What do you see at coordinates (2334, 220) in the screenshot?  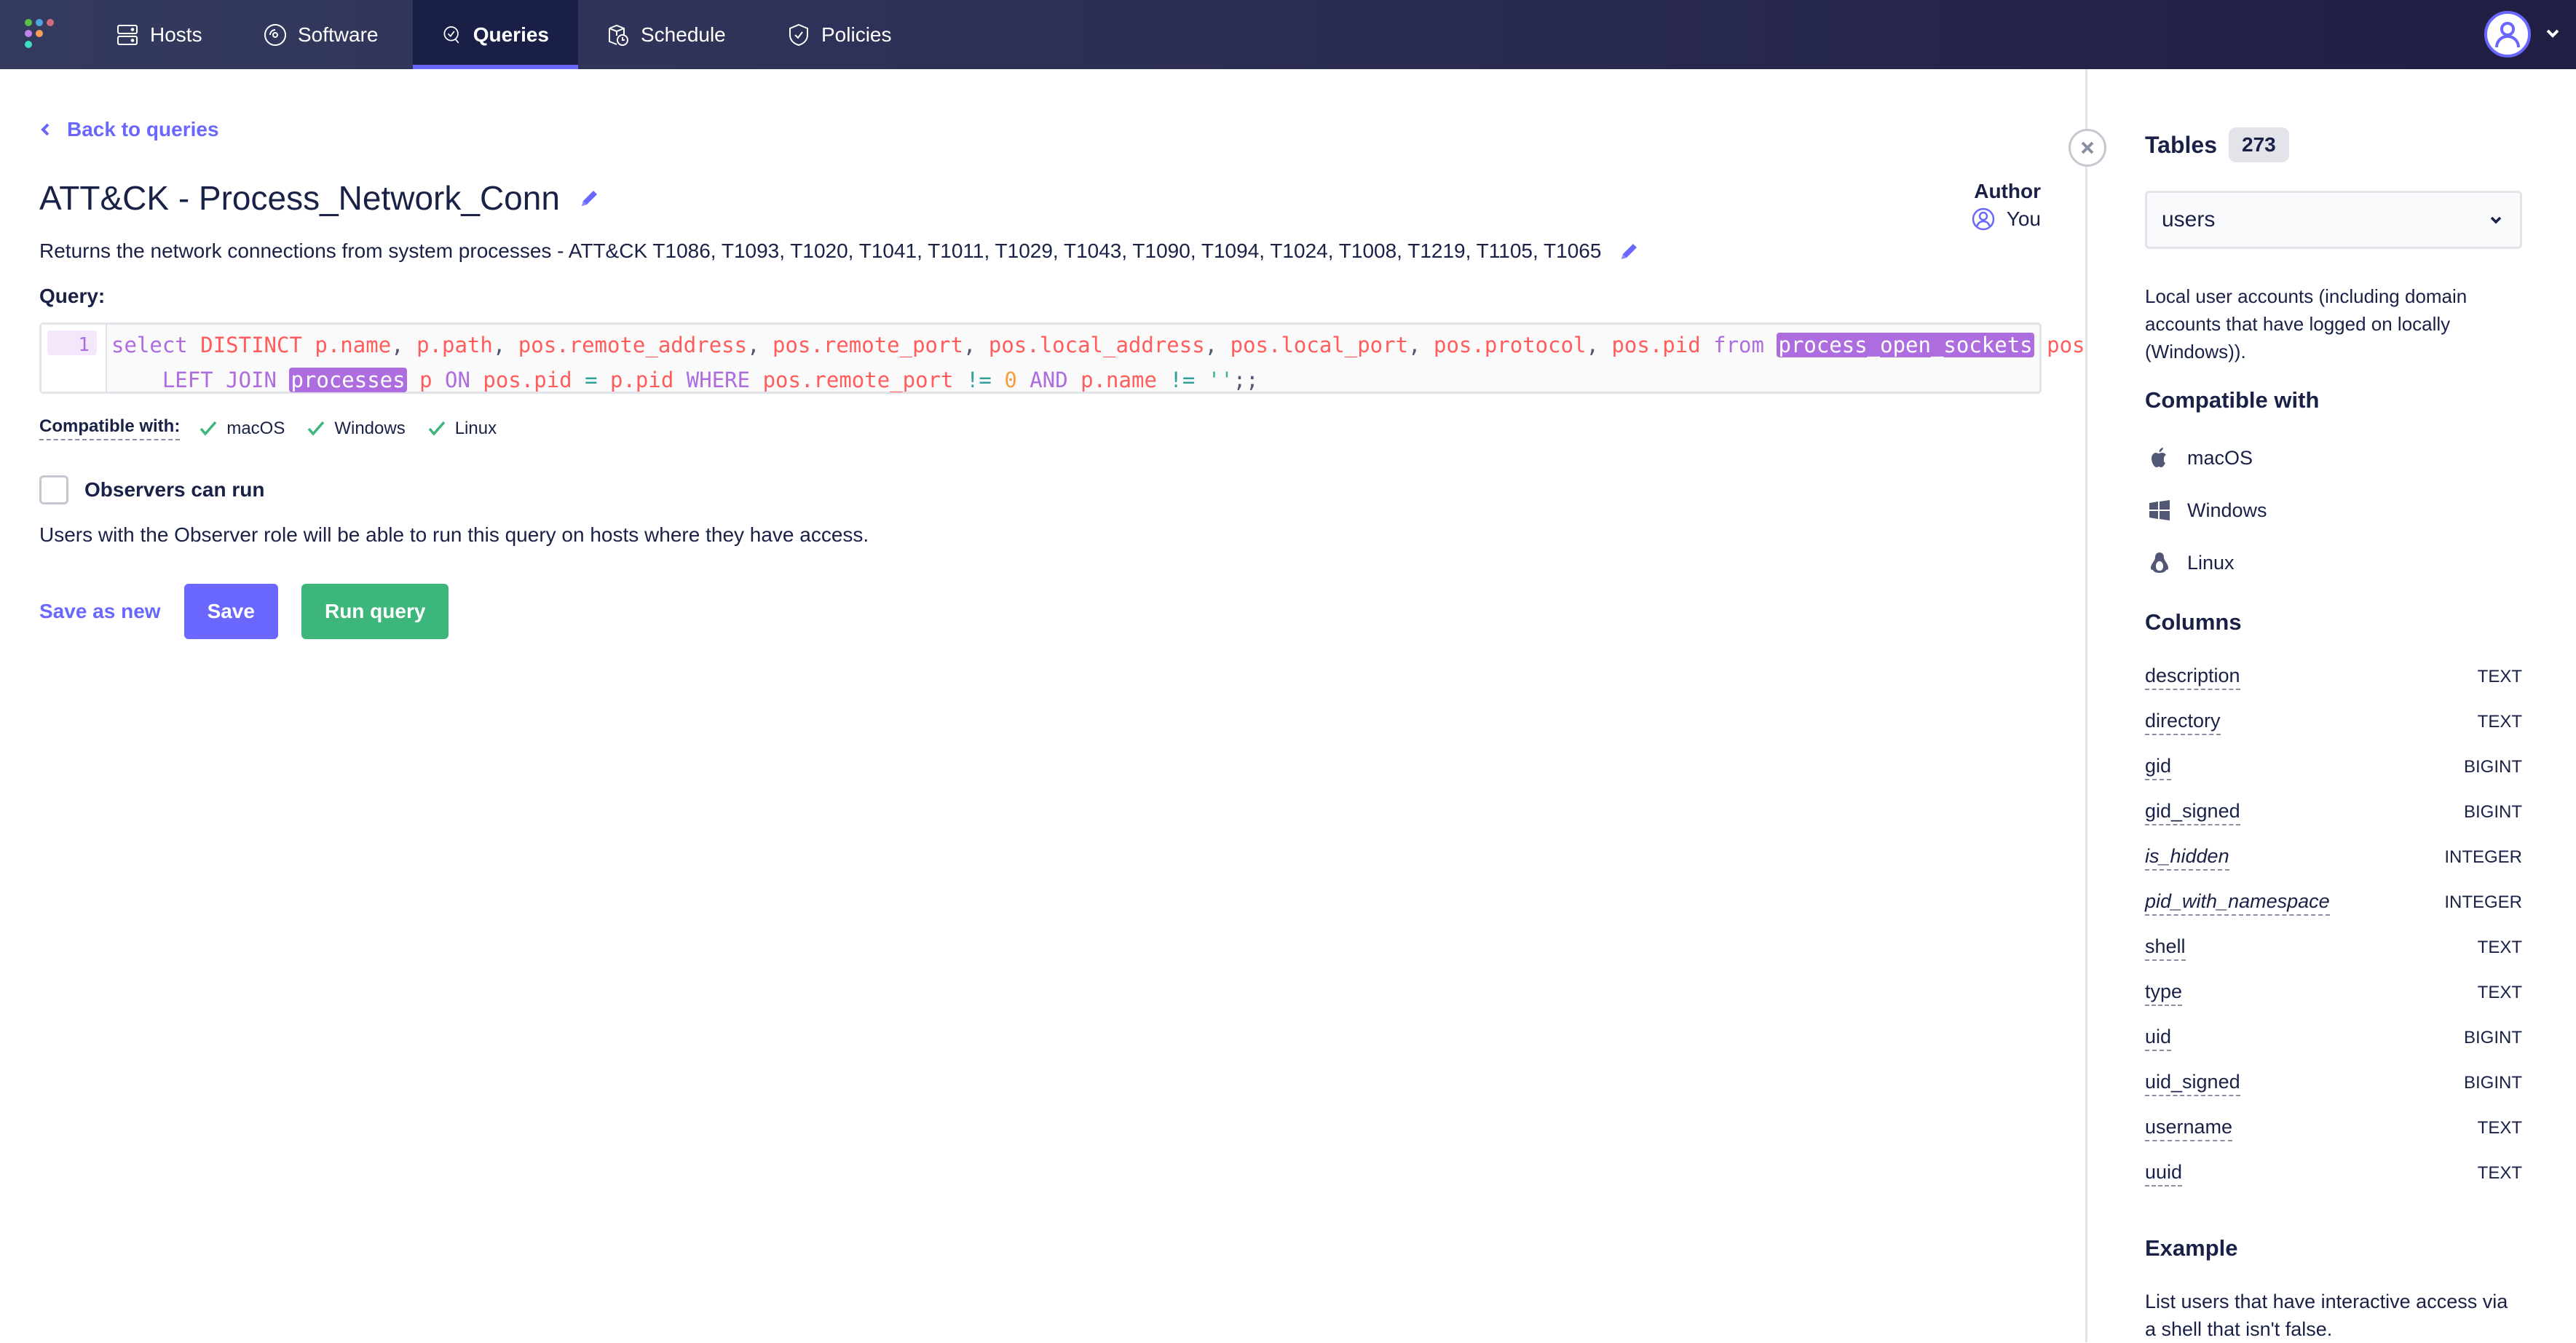 I see `table-select-dropdown: users` at bounding box center [2334, 220].